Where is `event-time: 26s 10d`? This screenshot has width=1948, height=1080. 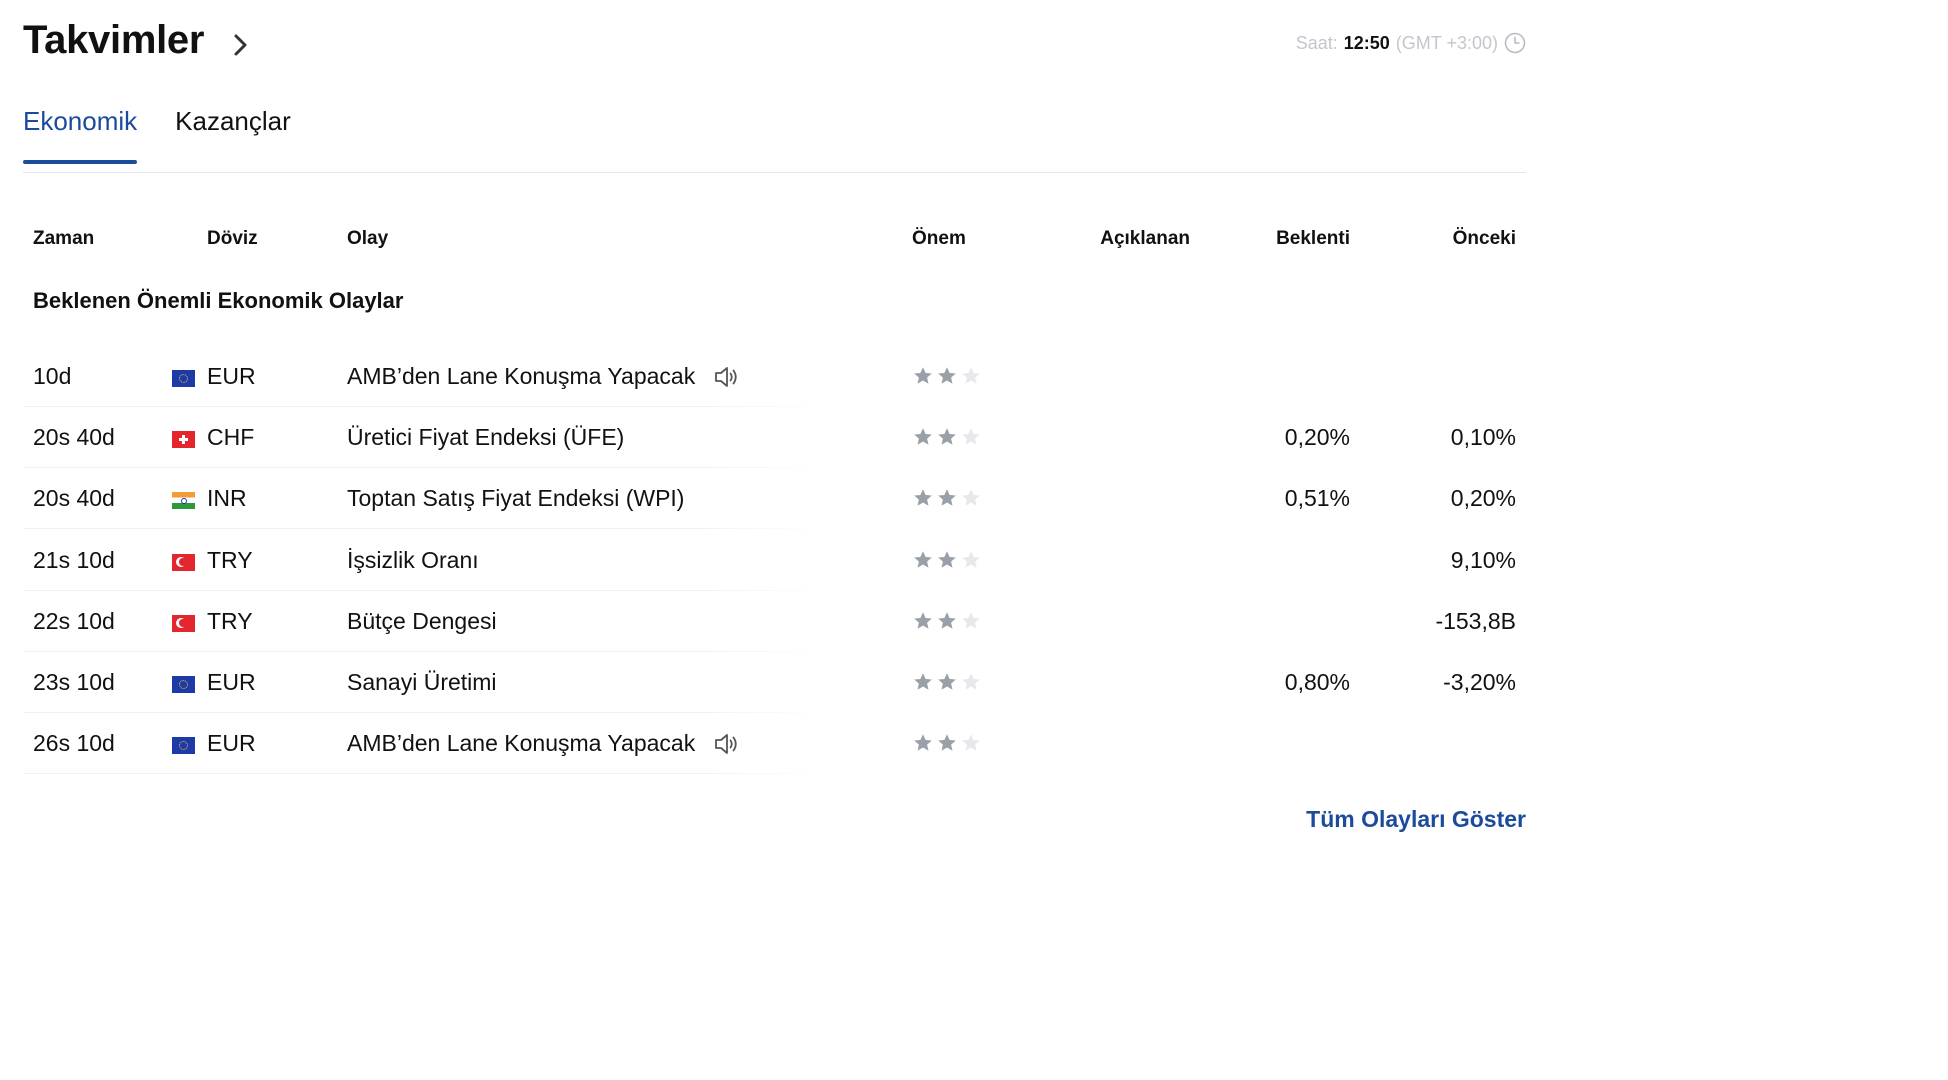 event-time: 26s 10d is located at coordinates (74, 743).